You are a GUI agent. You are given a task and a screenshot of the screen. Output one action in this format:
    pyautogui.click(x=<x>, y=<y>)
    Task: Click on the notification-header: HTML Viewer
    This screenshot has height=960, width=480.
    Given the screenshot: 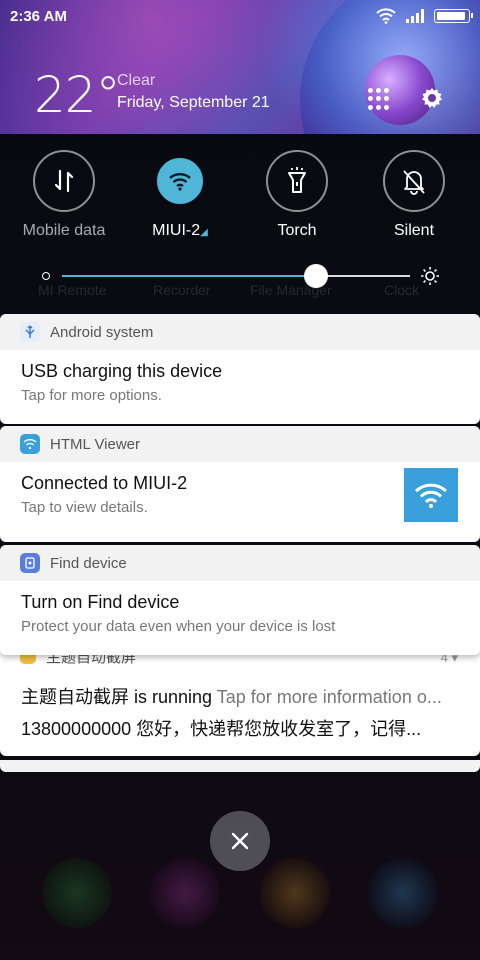 What is the action you would take?
    pyautogui.click(x=240, y=444)
    